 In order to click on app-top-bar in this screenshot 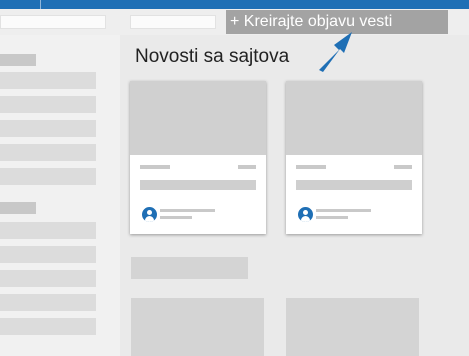, I will do `click(234, 4)`.